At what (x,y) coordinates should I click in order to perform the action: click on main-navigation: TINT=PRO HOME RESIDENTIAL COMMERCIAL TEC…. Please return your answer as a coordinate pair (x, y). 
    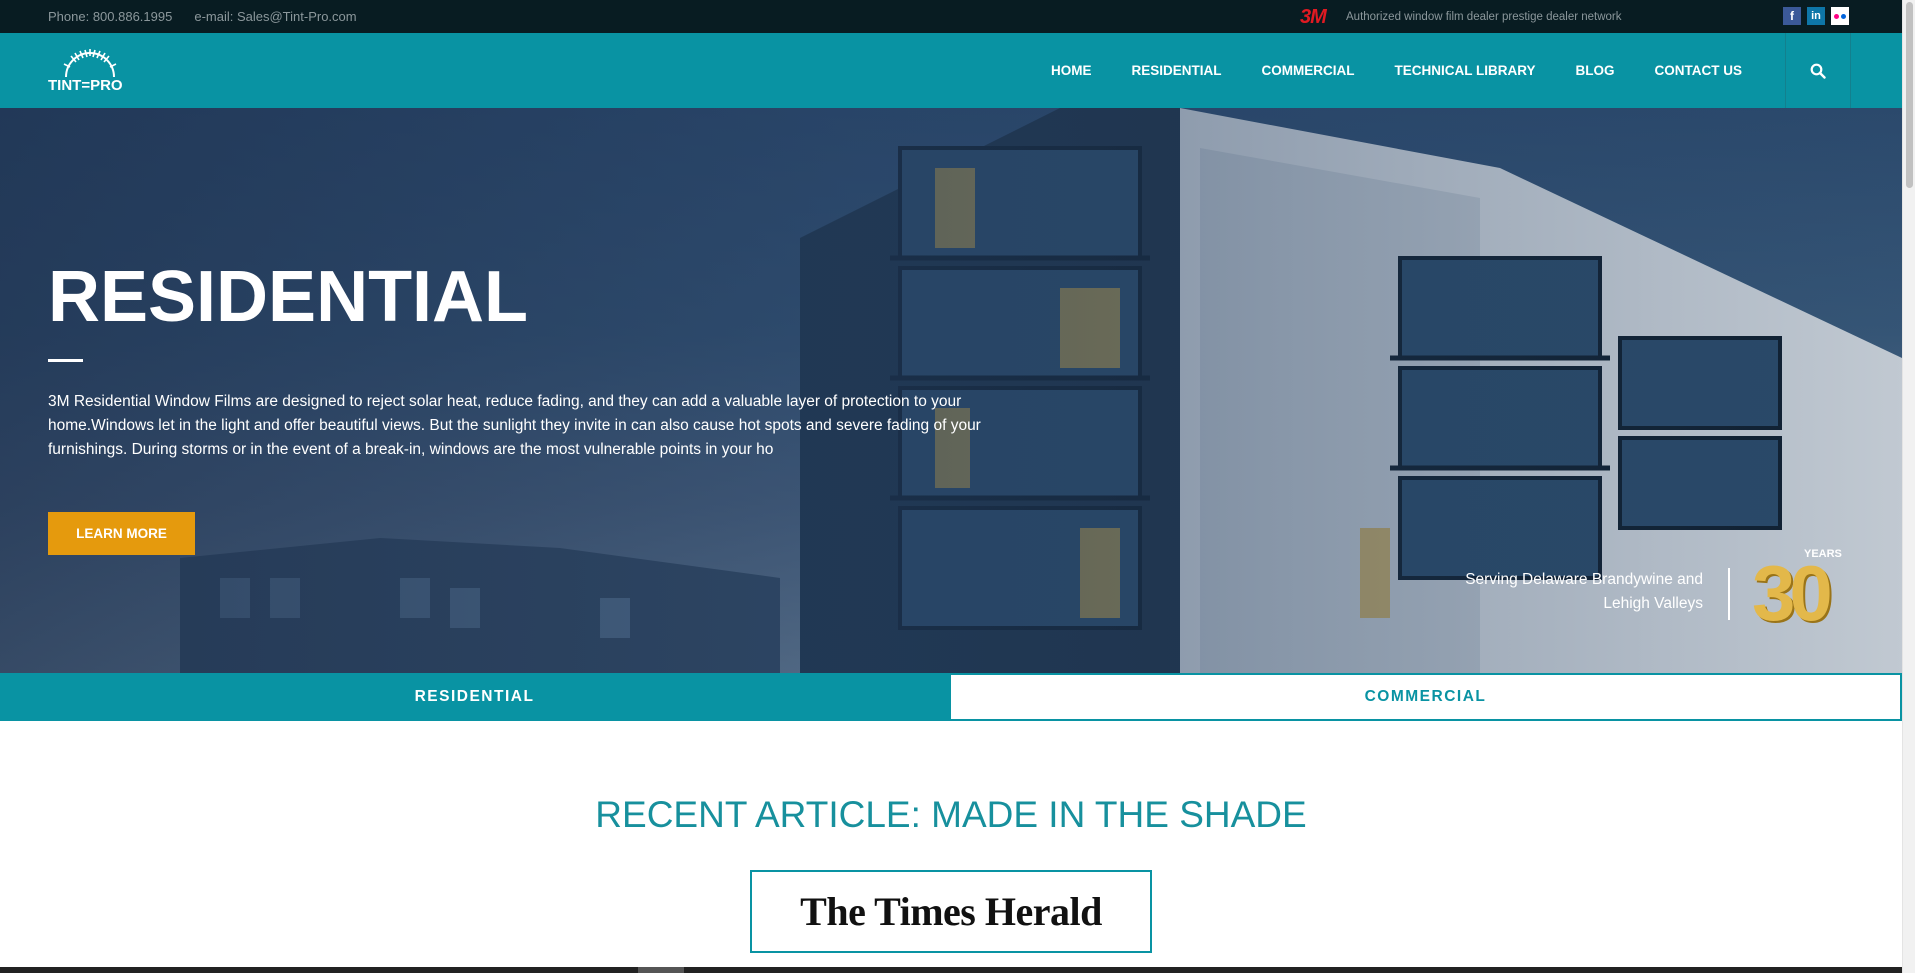
    Looking at the image, I should click on (951, 70).